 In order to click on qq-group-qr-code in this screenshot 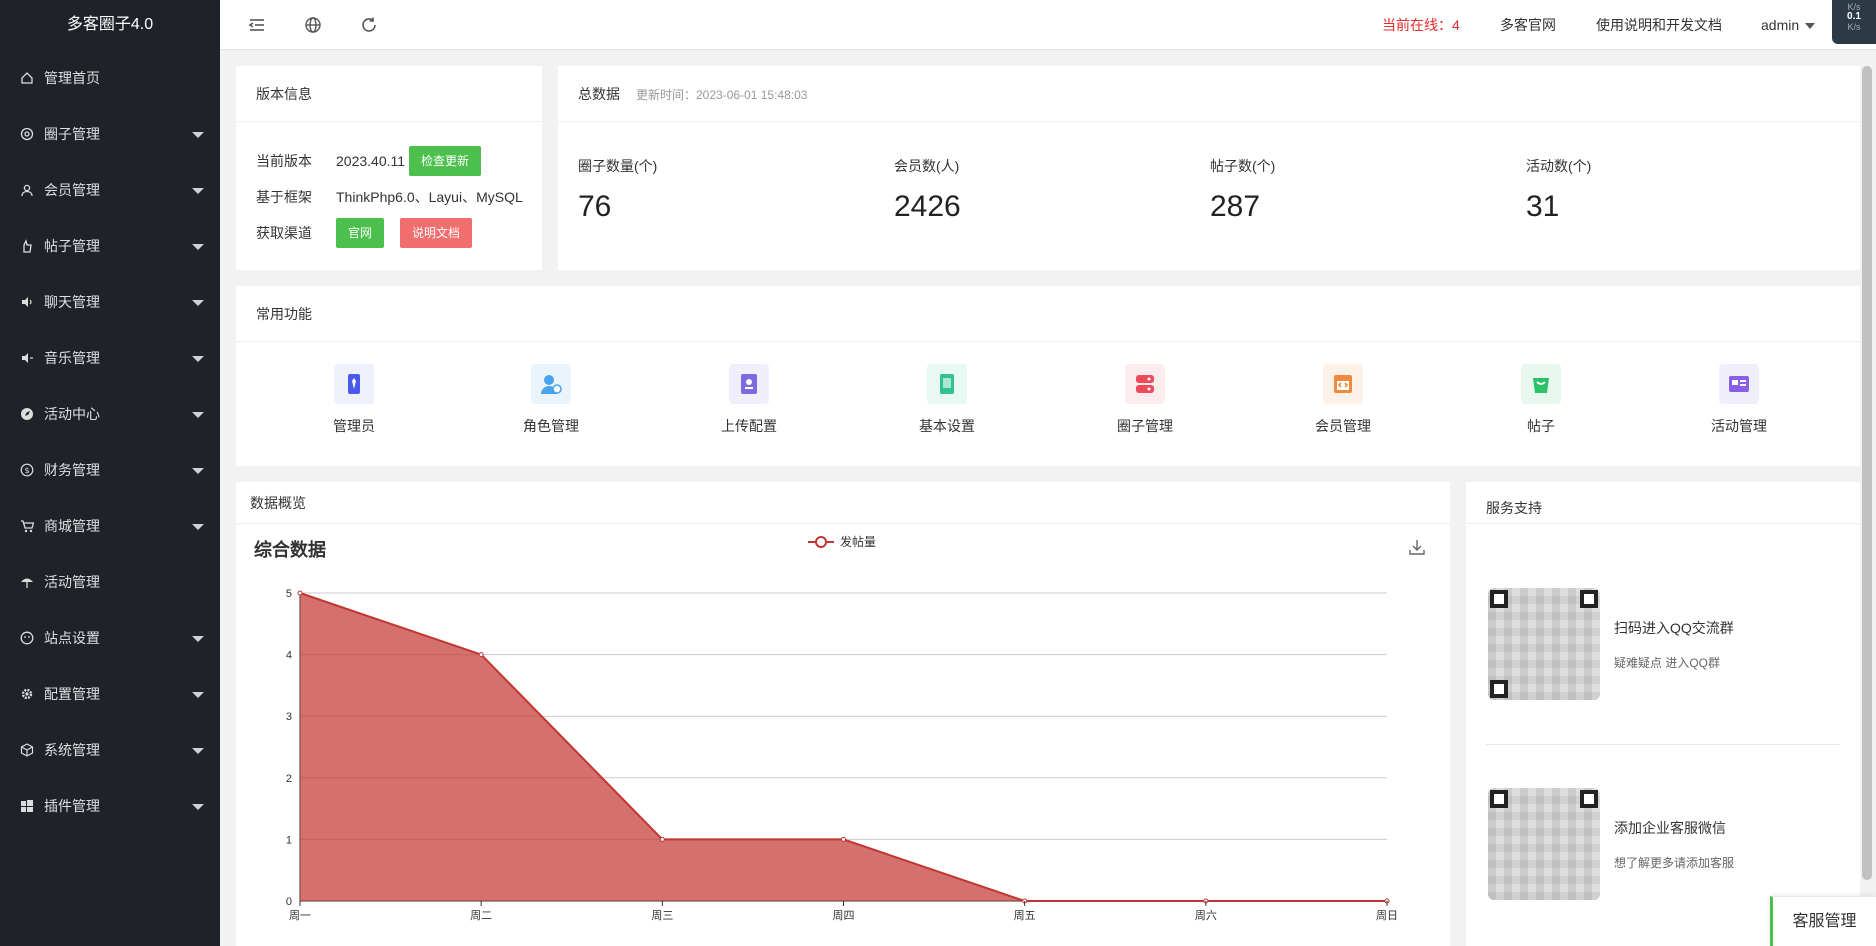, I will do `click(1544, 644)`.